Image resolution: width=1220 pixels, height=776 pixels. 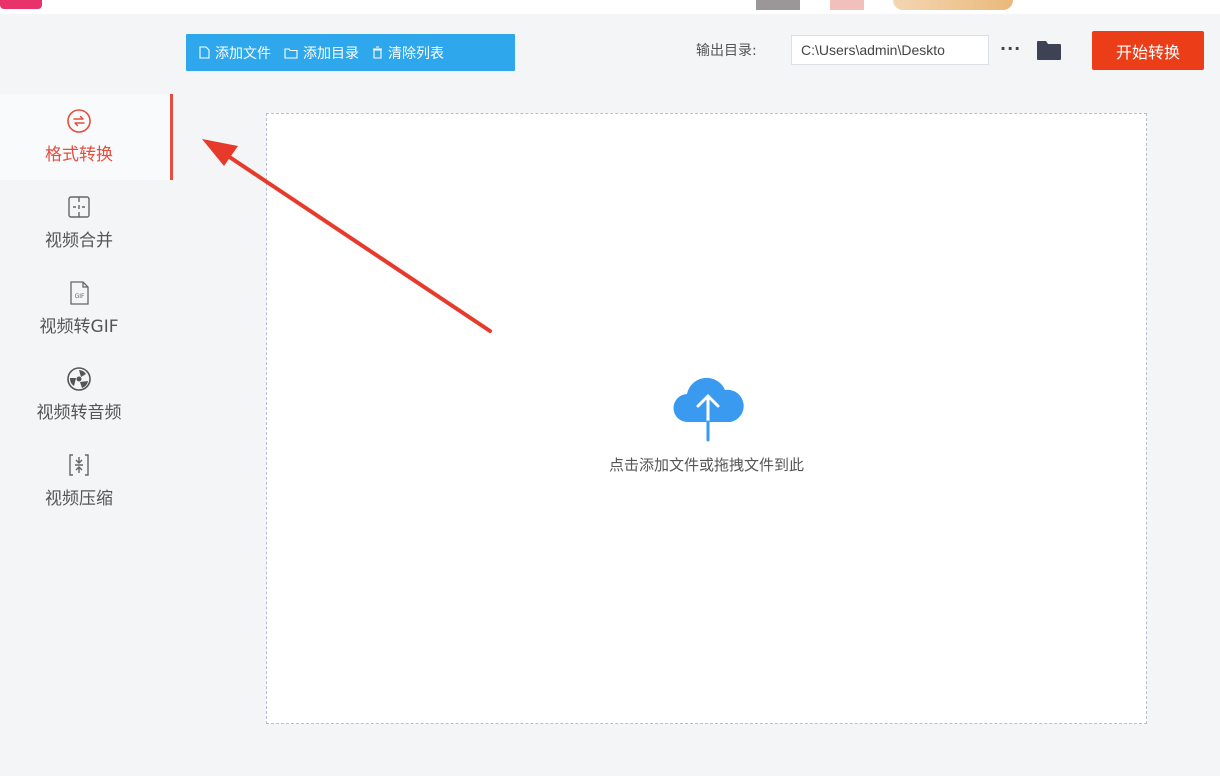 What do you see at coordinates (21, 4) in the screenshot?
I see `app-logo` at bounding box center [21, 4].